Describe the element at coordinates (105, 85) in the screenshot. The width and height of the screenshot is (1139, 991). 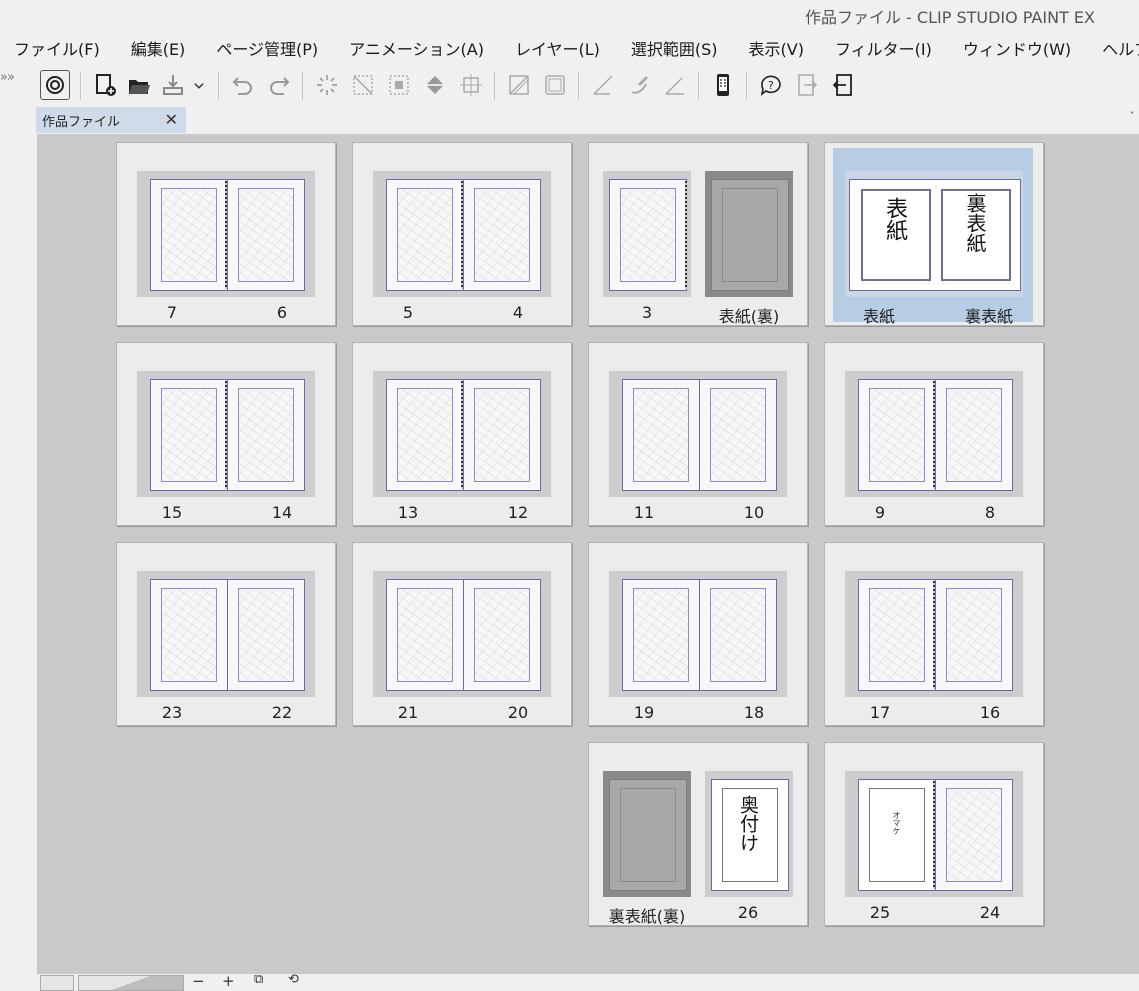
I see `new-file-icon` at that location.